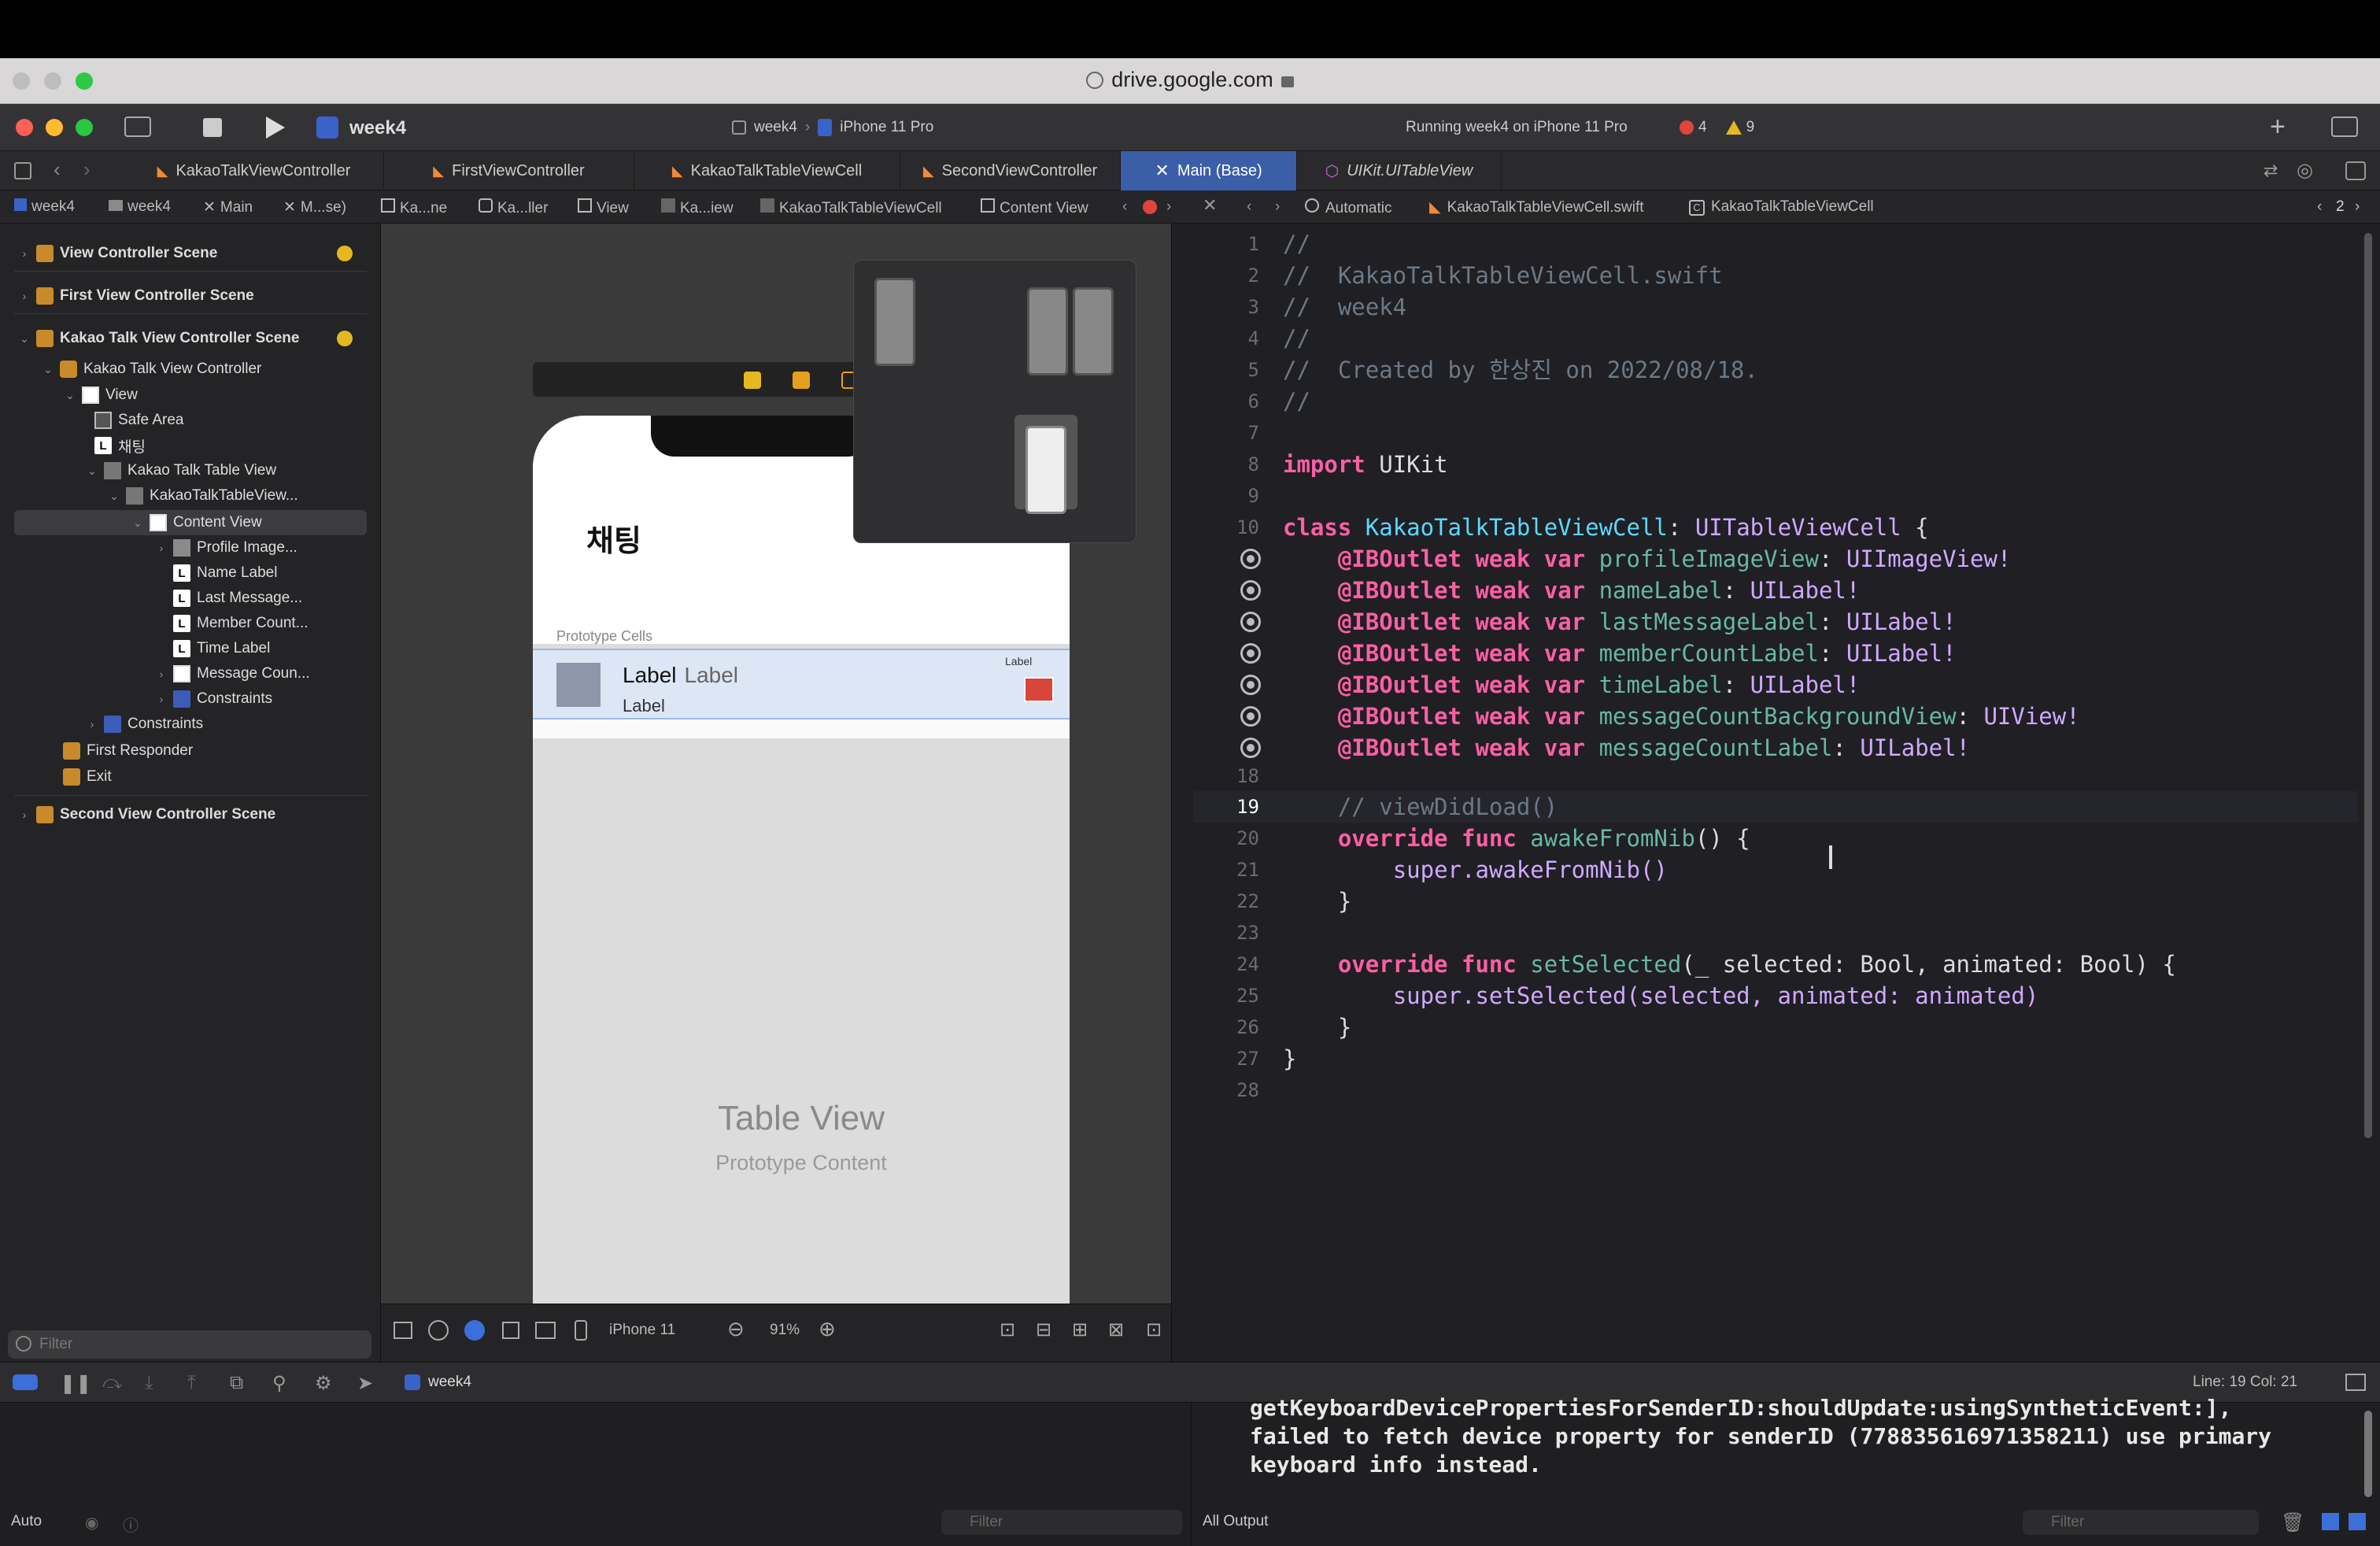 The width and height of the screenshot is (2380, 1546). What do you see at coordinates (1190, 80) in the screenshot?
I see `address-bar: drive.google.com` at bounding box center [1190, 80].